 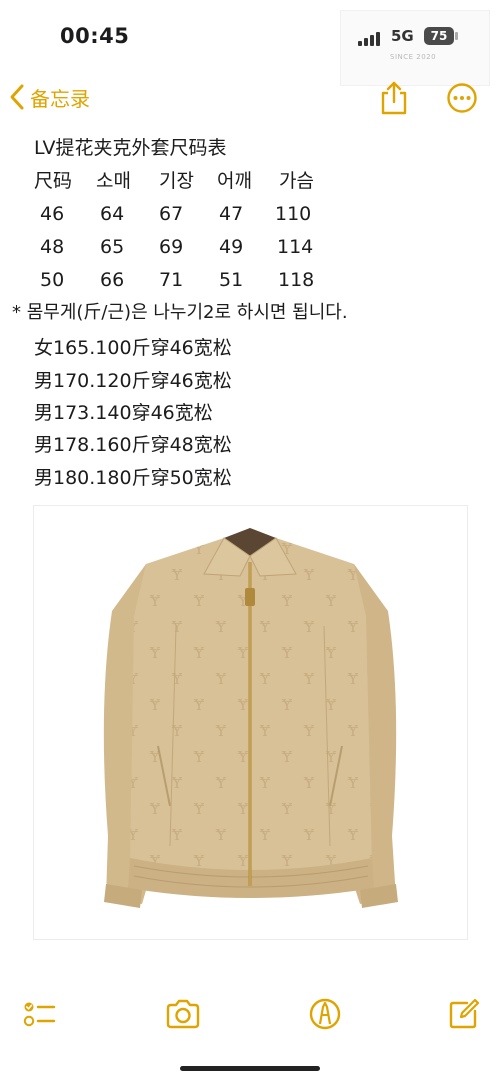 What do you see at coordinates (180, 312) in the screenshot?
I see `weight-remark: * 몸무게(斤/근)은 나누기2로 하시면 됩니다.` at bounding box center [180, 312].